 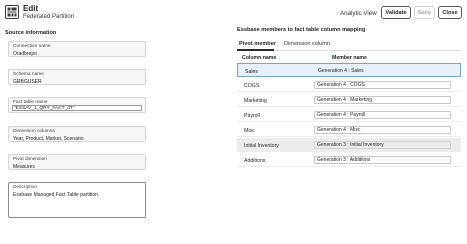 I want to click on fact-table-name-field: Fact table name "ESSAV_1_QRY_FACT_dT", so click(x=77, y=105).